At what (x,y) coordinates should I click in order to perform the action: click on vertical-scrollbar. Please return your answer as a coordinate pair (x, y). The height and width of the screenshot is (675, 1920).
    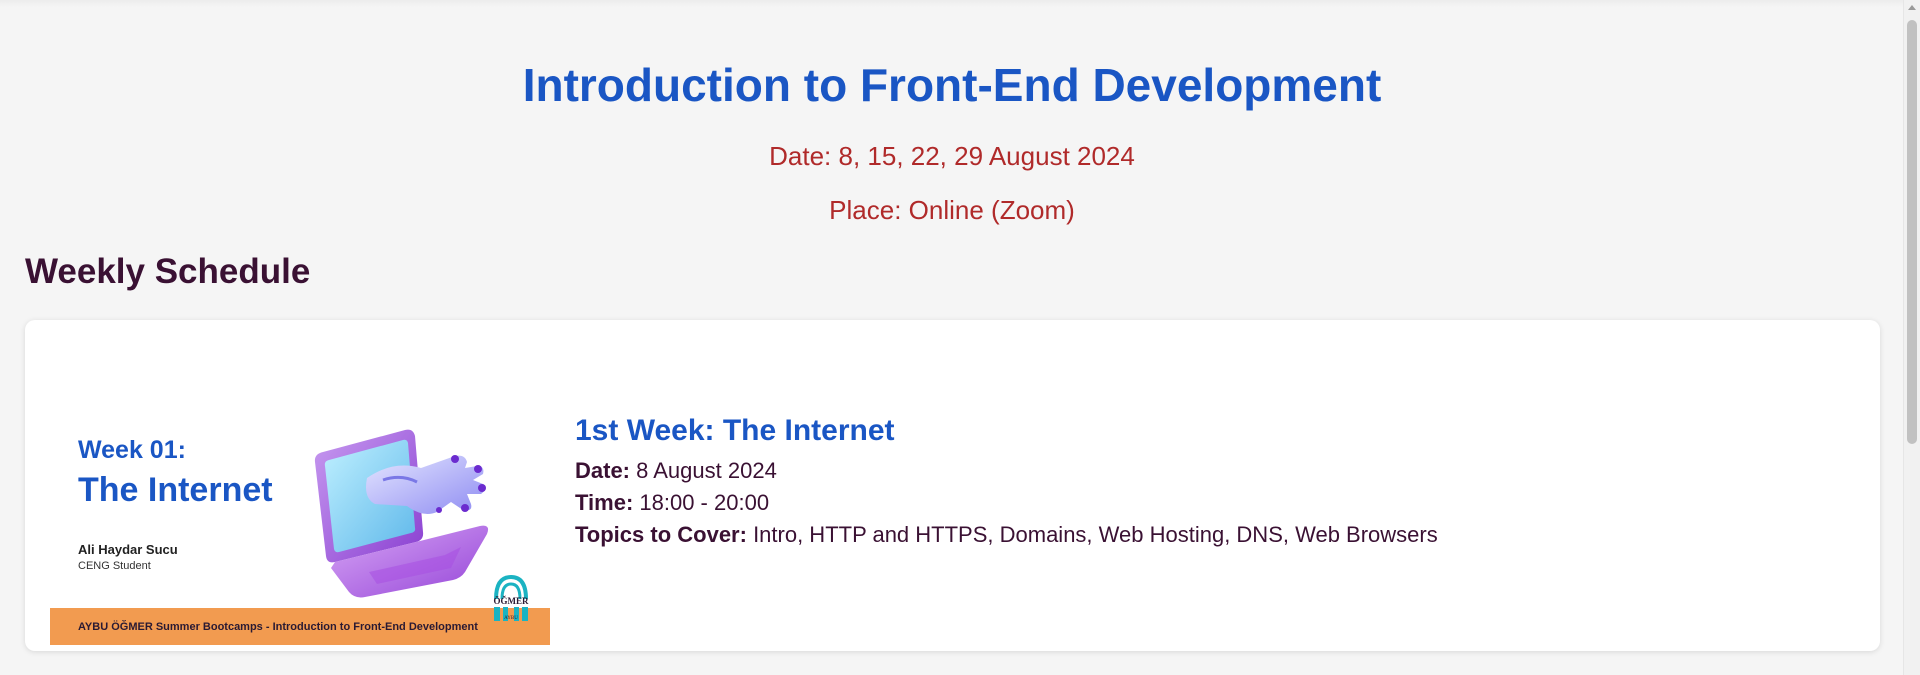
    Looking at the image, I should click on (1911, 337).